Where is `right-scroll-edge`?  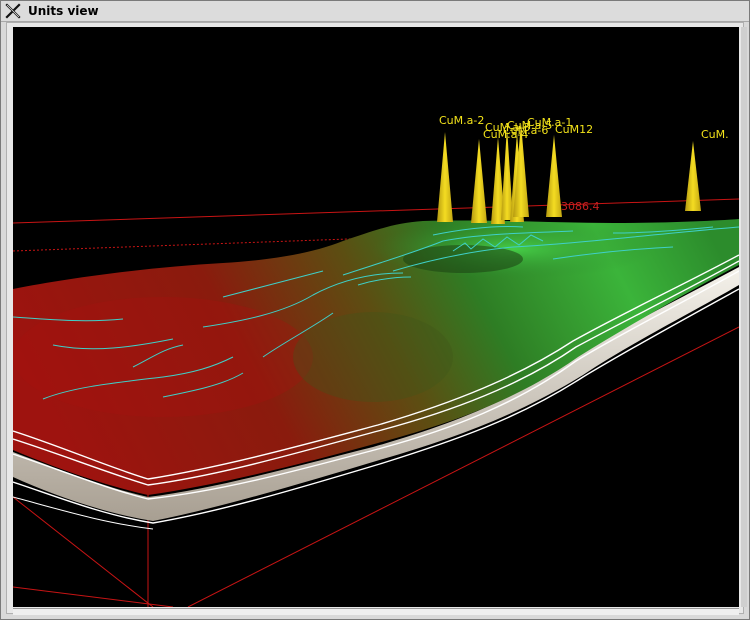
right-scroll-edge is located at coordinates (744, 317).